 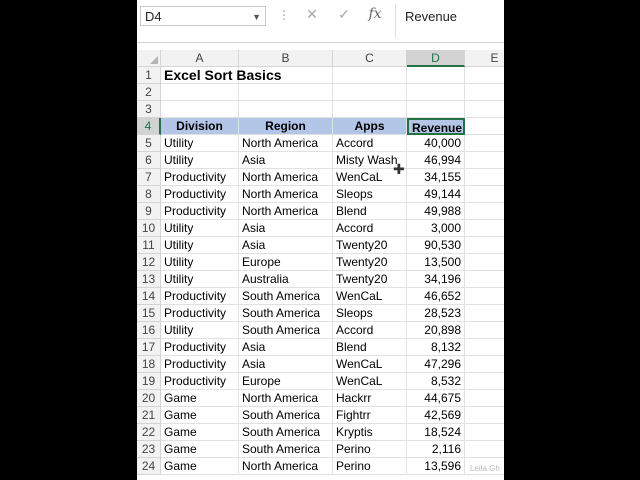 I want to click on insert-function-icon: fx, so click(x=375, y=14).